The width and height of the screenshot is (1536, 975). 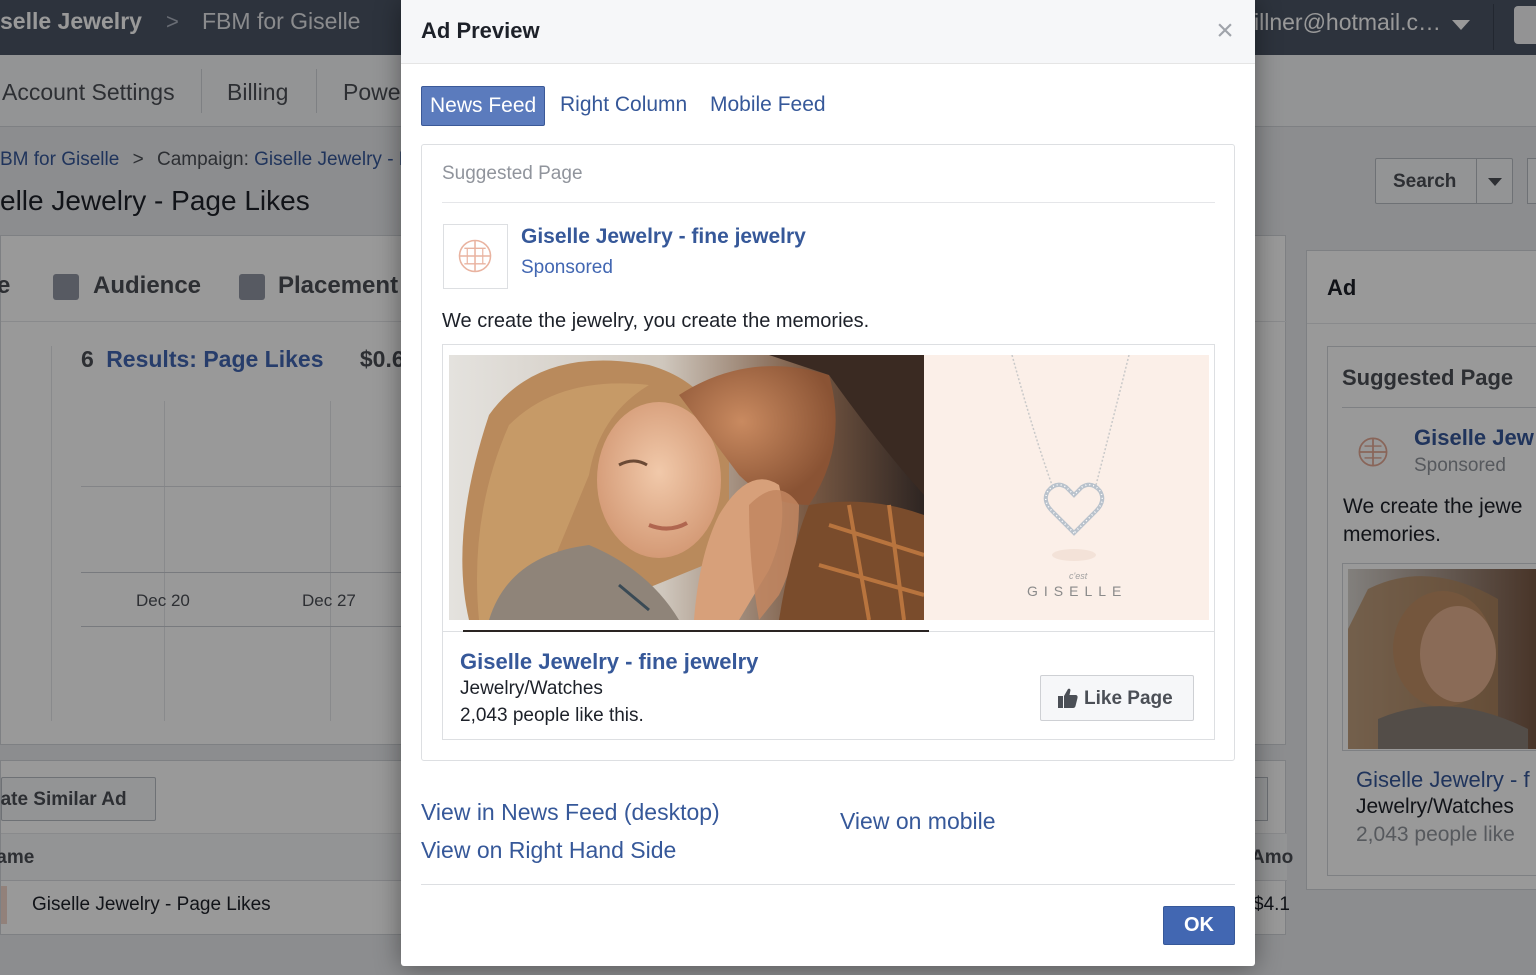 I want to click on ad-image: c'est GISELLE, so click(x=829, y=487).